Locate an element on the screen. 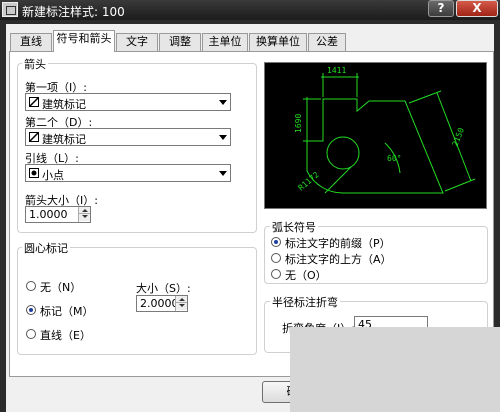 This screenshot has width=500, height=412. radius-jog-group-title: 半径标注折弯 is located at coordinates (305, 302).